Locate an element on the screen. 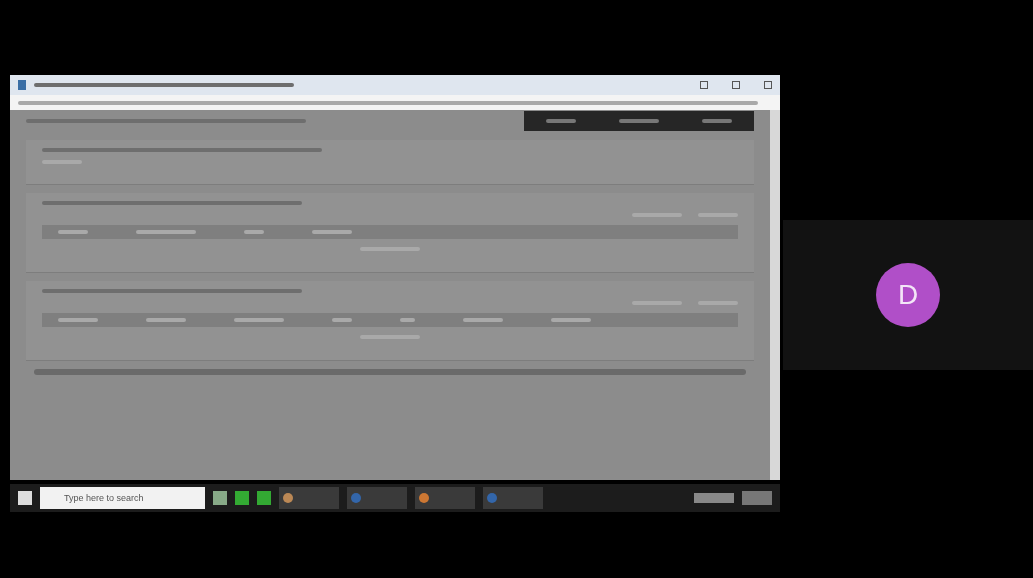 This screenshot has width=1033, height=578. close-icon is located at coordinates (768, 85).